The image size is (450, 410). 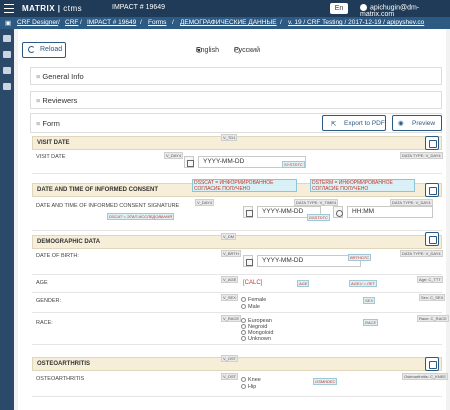 I want to click on dscat-chip: DSCAT = ЭТАП ИССЛЕДОВАНИЯ, so click(x=141, y=216).